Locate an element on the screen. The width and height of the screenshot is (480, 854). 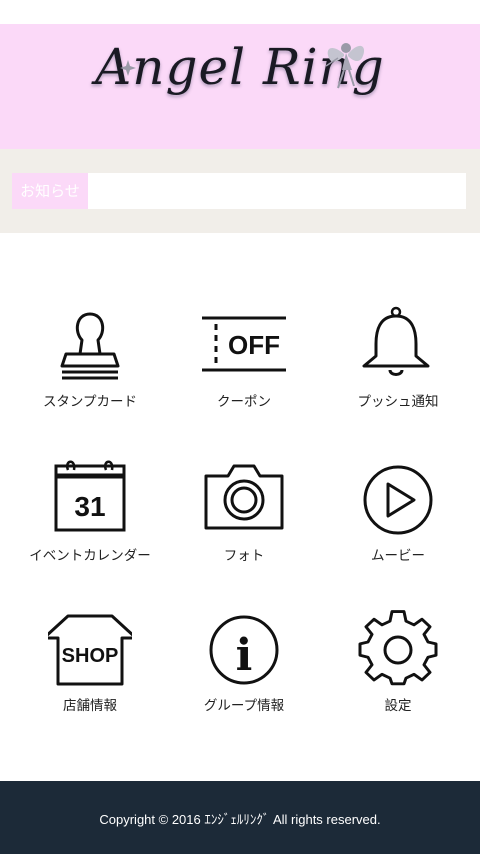
menu-push-notification: プッシュ通知 is located at coordinates (398, 374).